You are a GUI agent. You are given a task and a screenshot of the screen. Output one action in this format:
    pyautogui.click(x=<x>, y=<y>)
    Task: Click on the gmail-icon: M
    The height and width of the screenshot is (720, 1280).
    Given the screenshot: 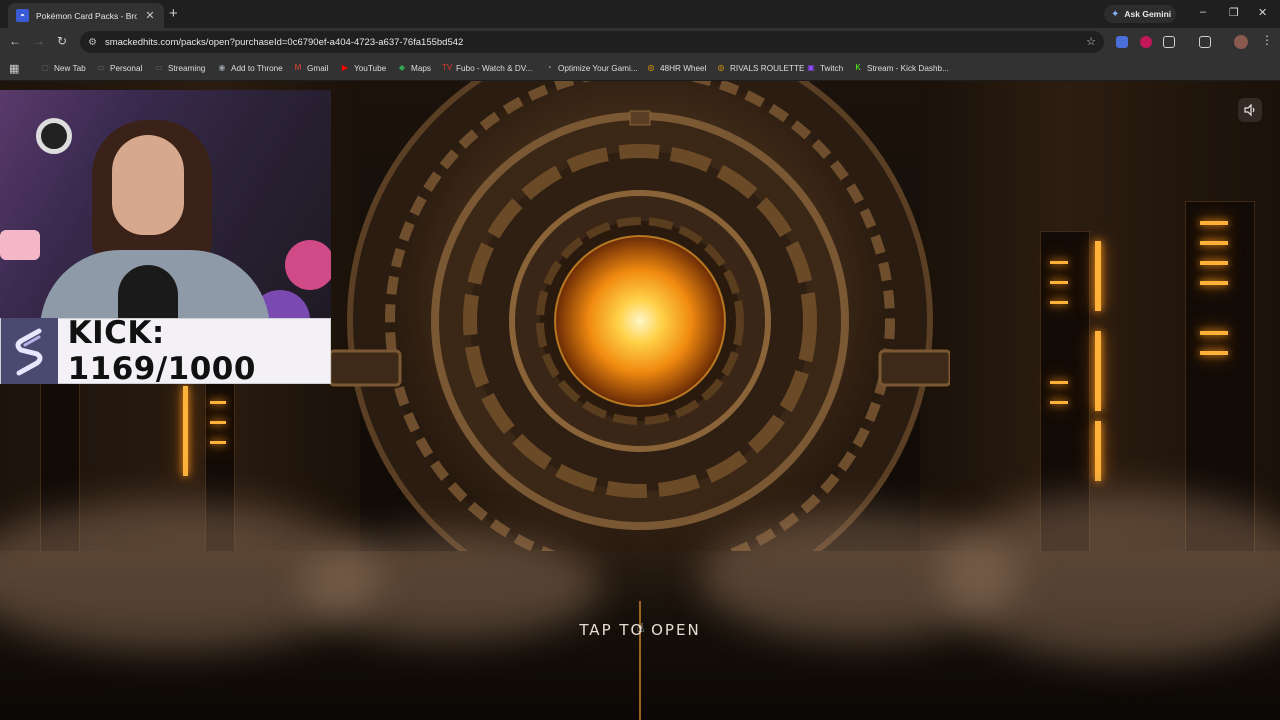 What is the action you would take?
    pyautogui.click(x=298, y=67)
    